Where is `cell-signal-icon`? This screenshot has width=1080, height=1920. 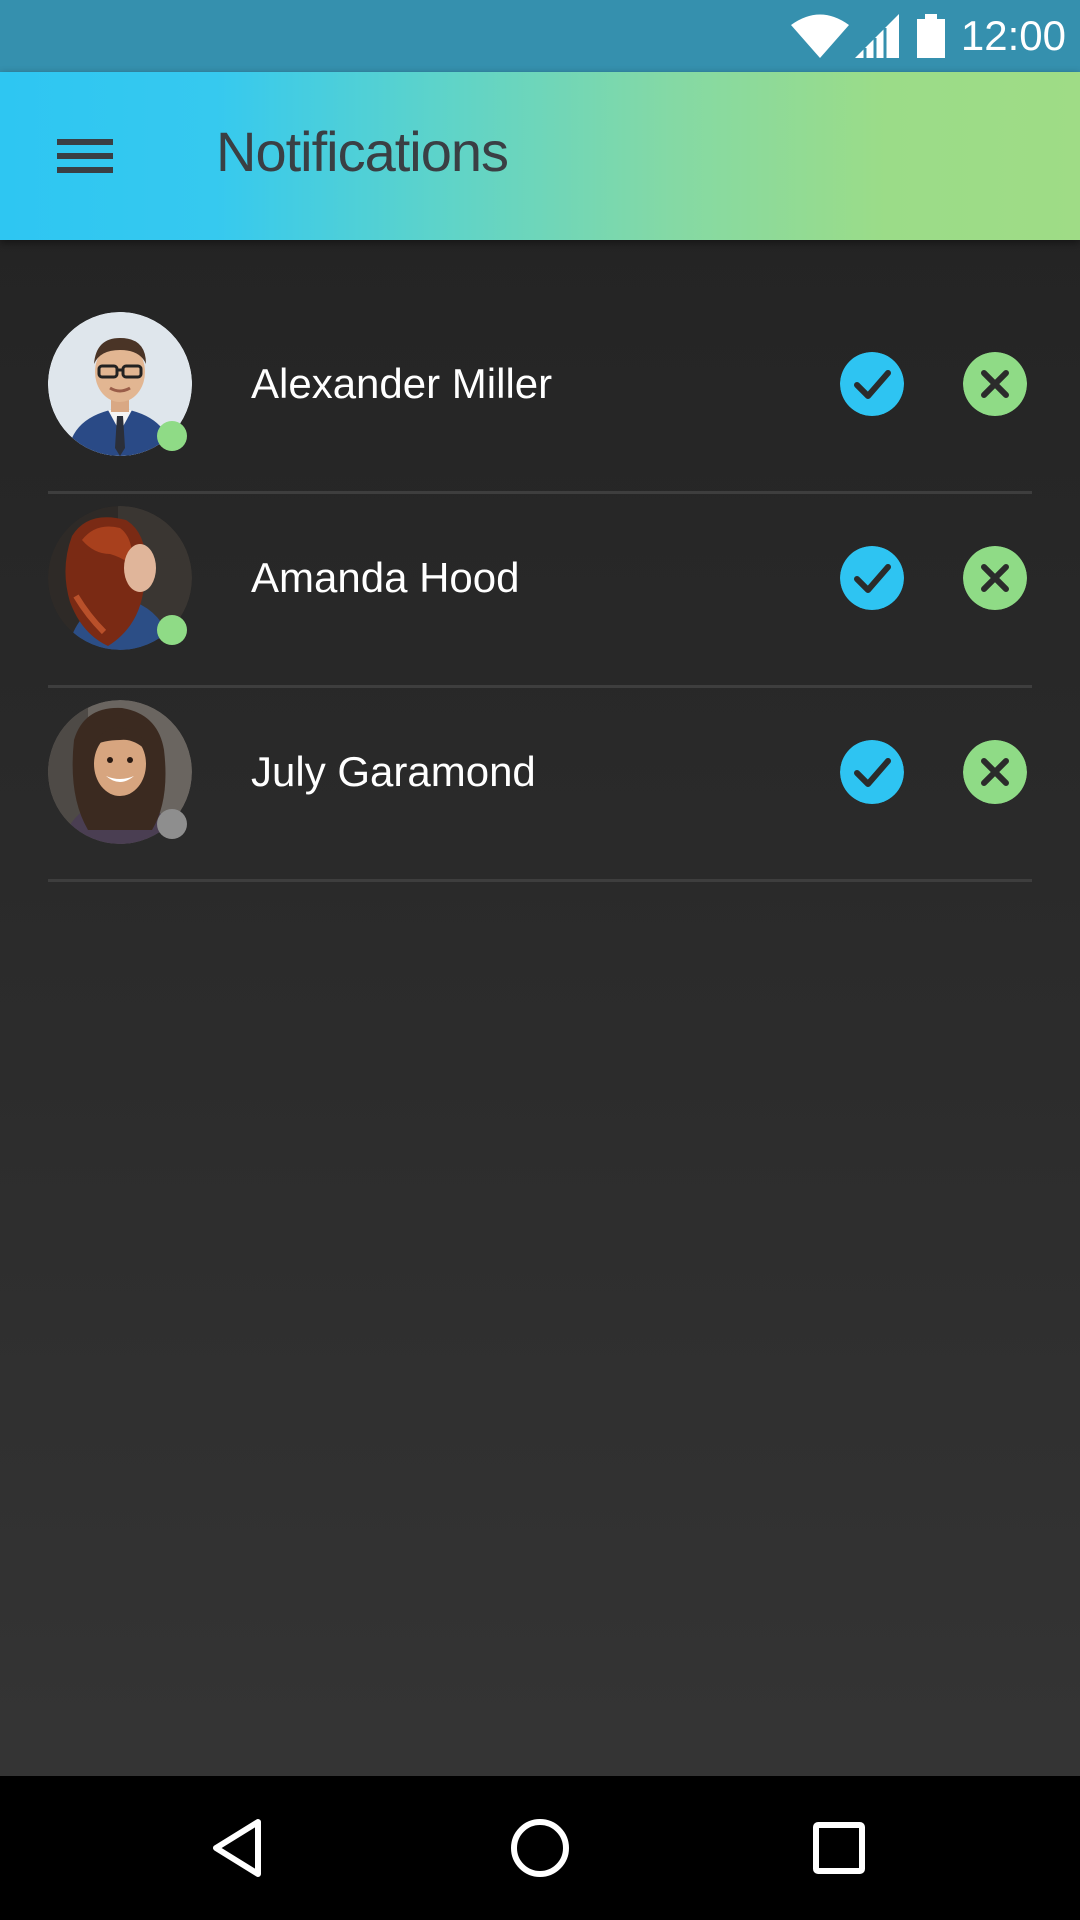
cell-signal-icon is located at coordinates (876, 36).